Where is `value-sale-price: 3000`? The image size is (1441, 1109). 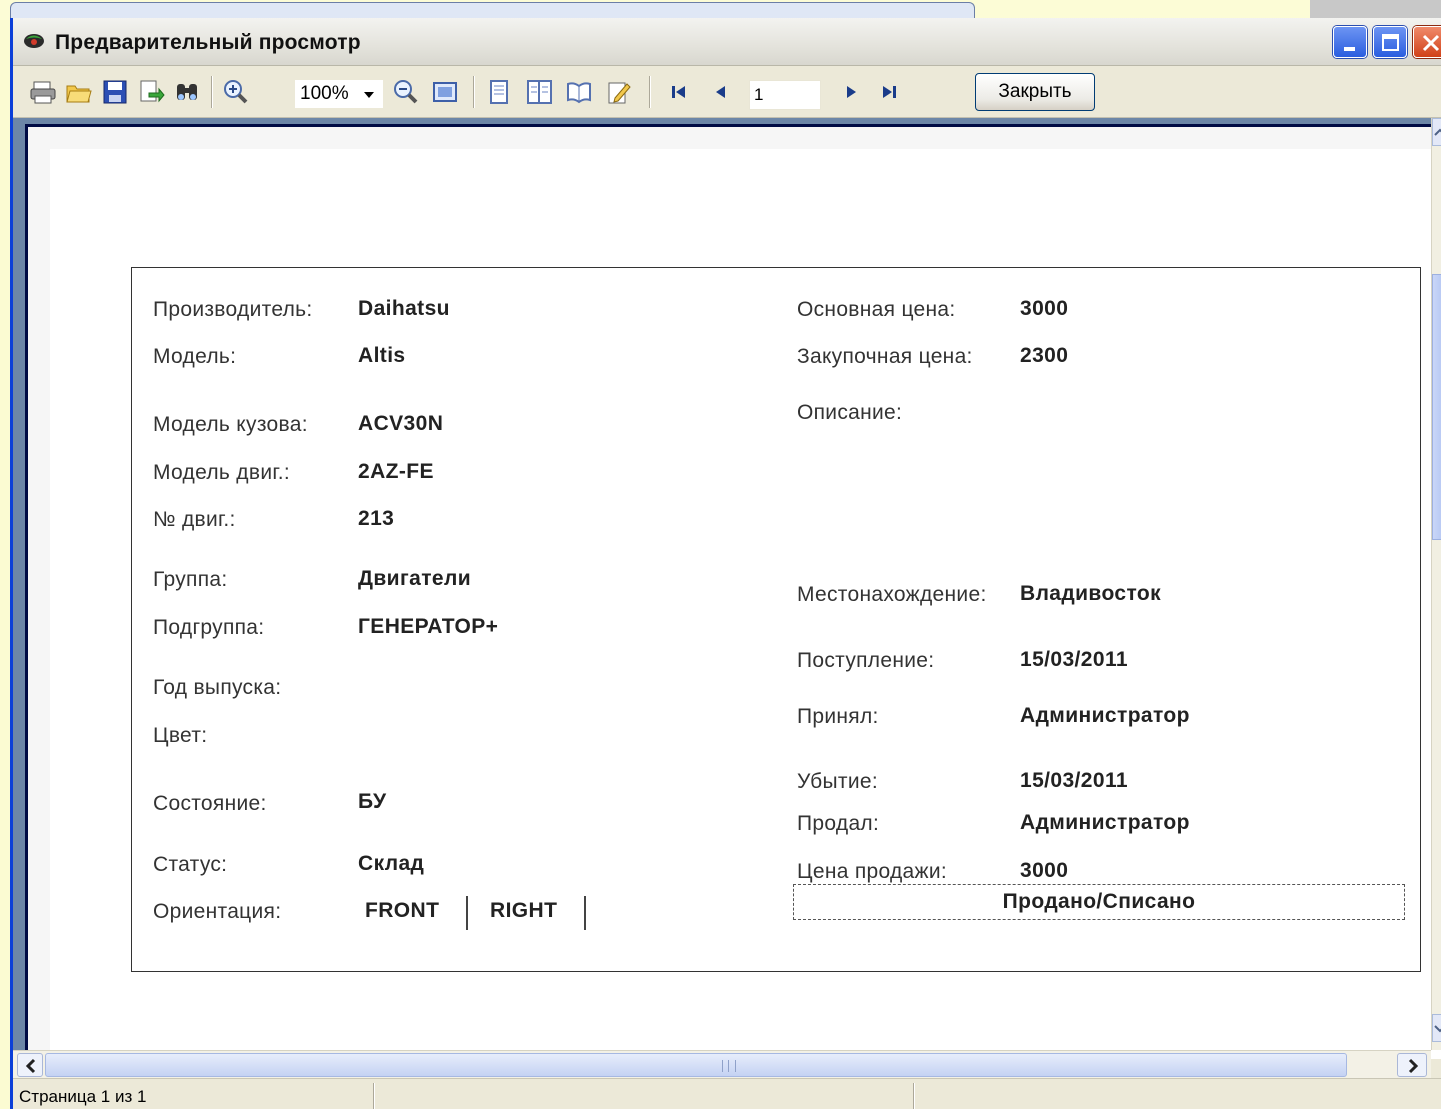 value-sale-price: 3000 is located at coordinates (1044, 870).